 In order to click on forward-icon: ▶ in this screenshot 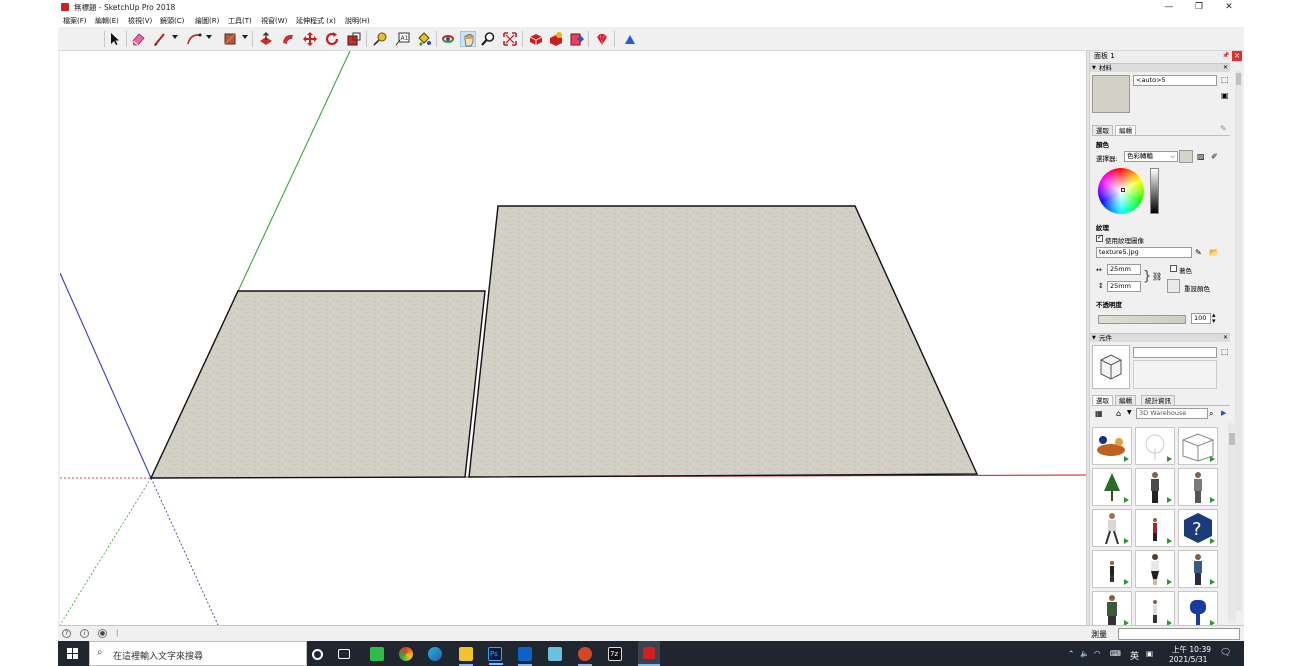, I will do `click(1223, 413)`.